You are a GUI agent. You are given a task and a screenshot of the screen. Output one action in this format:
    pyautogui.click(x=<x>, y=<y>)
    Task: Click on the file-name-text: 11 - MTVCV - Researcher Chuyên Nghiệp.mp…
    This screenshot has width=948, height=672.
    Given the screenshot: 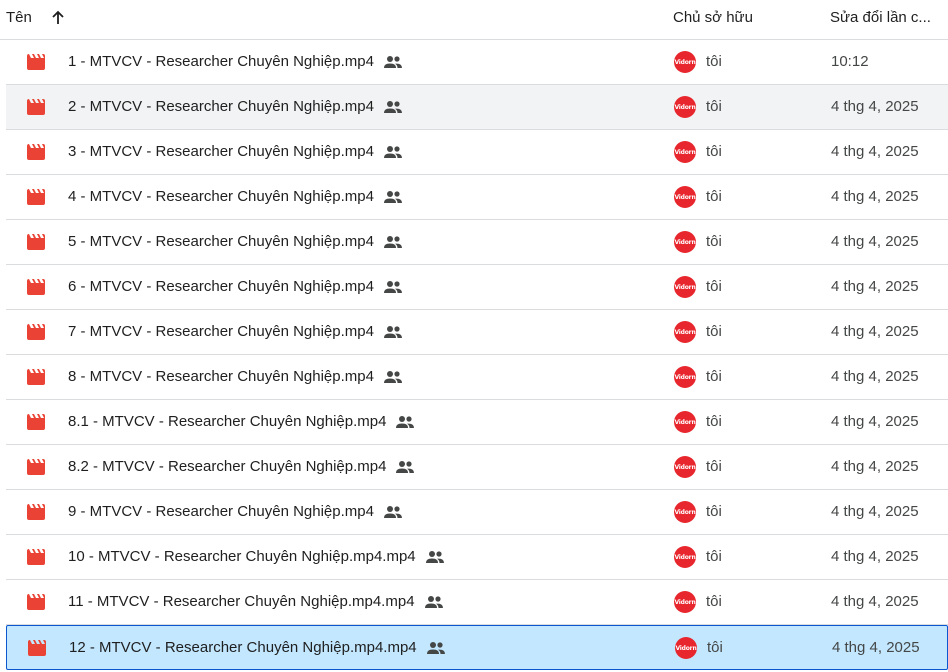 What is the action you would take?
    pyautogui.click(x=241, y=601)
    